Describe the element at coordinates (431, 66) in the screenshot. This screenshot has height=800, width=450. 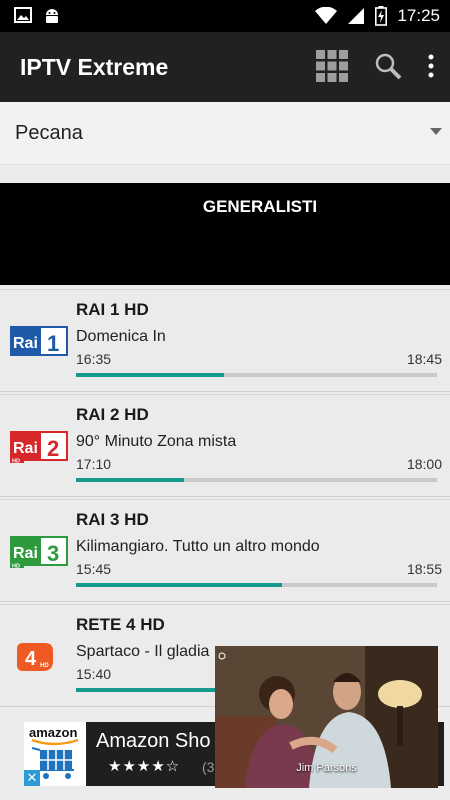
I see `overflow-menu-icon` at that location.